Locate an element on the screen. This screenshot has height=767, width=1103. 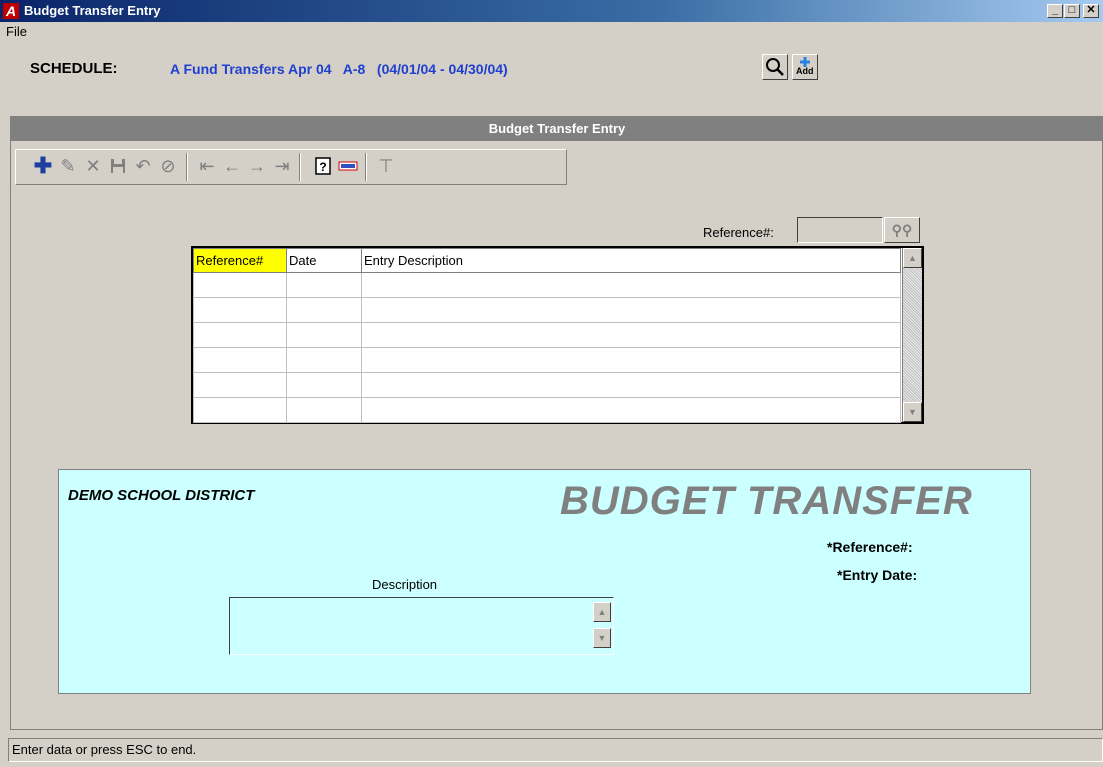
description-text is located at coordinates (409, 625).